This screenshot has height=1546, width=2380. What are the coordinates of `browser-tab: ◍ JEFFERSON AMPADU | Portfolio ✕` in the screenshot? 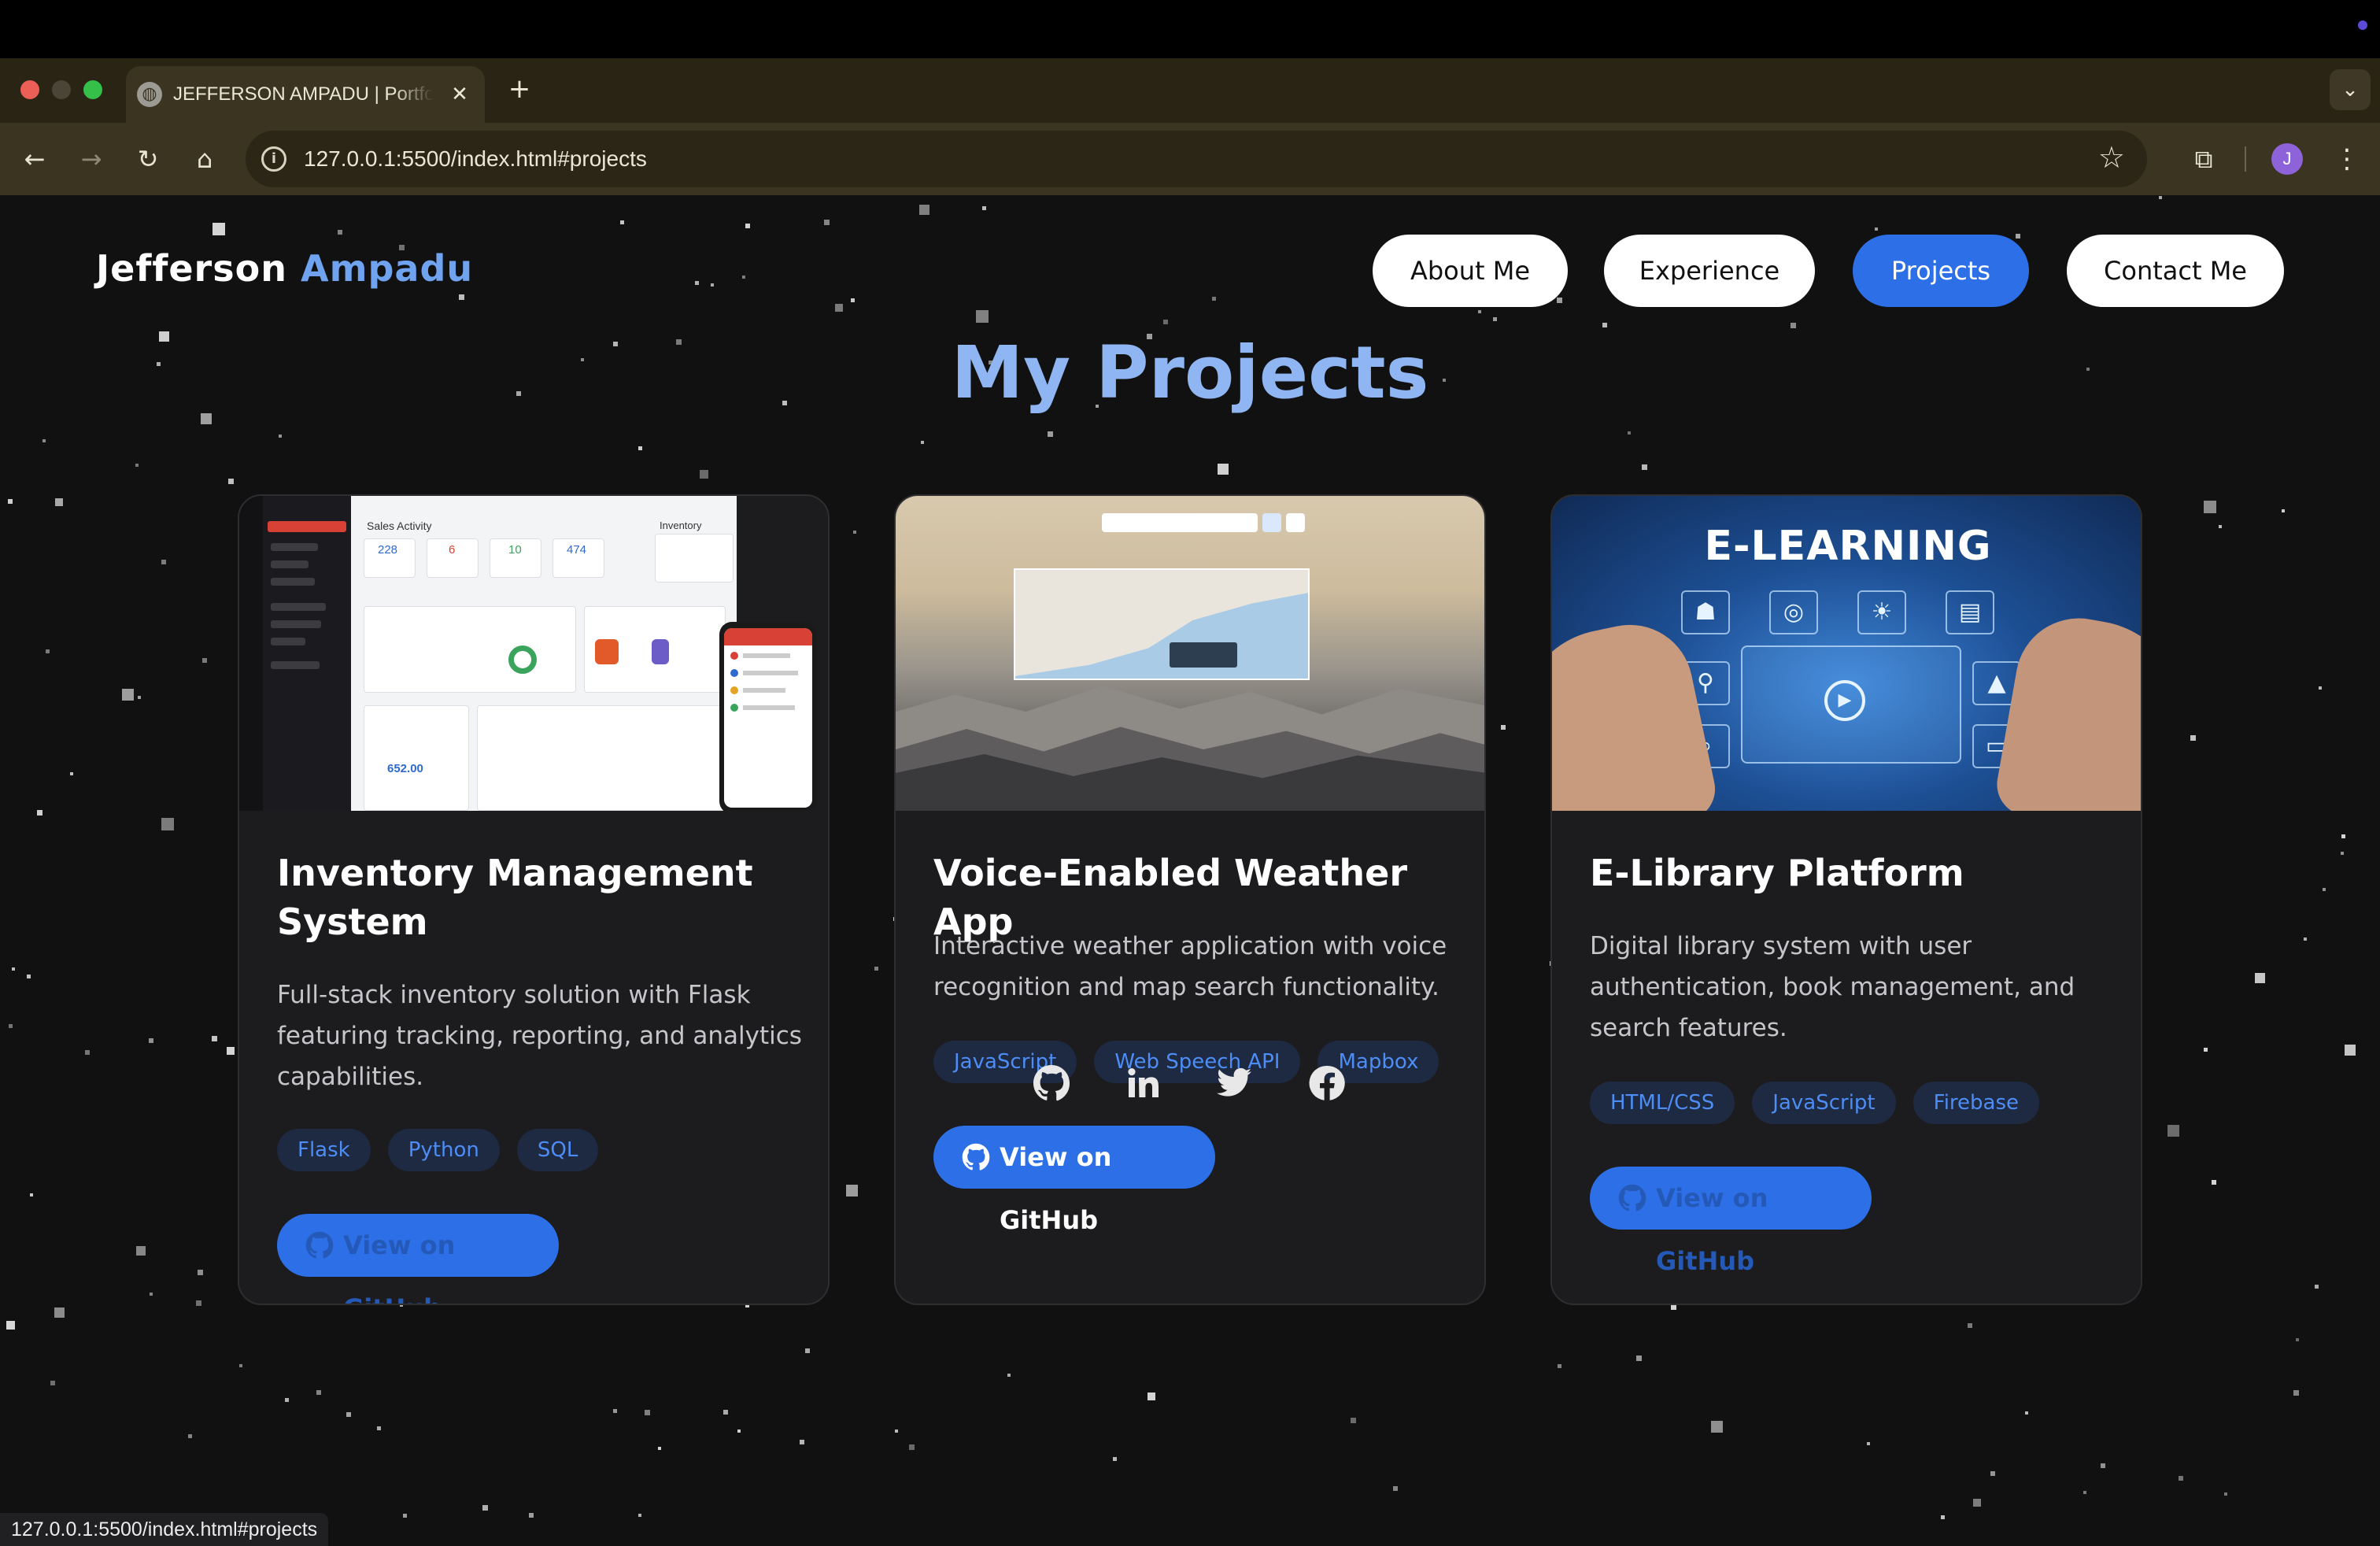 It's located at (305, 95).